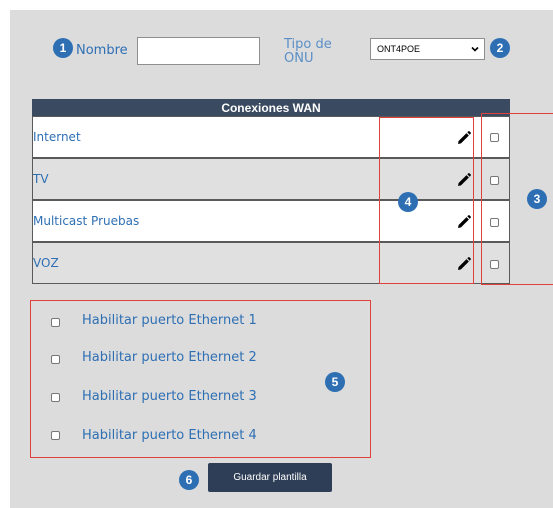 The image size is (553, 508). Describe the element at coordinates (537, 199) in the screenshot. I see `annotation-badge-3: 3` at that location.